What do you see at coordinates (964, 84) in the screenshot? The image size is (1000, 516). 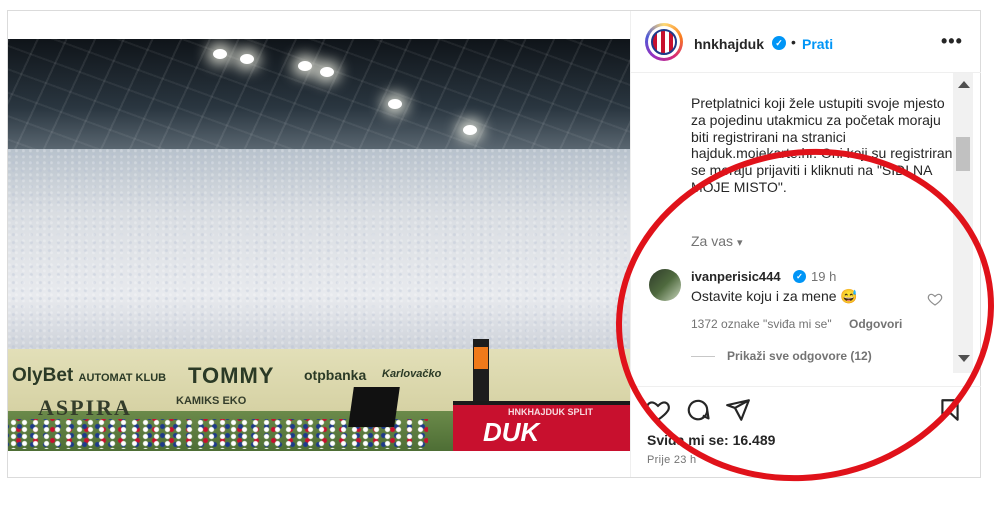 I see `scroll-up-arrow-icon` at bounding box center [964, 84].